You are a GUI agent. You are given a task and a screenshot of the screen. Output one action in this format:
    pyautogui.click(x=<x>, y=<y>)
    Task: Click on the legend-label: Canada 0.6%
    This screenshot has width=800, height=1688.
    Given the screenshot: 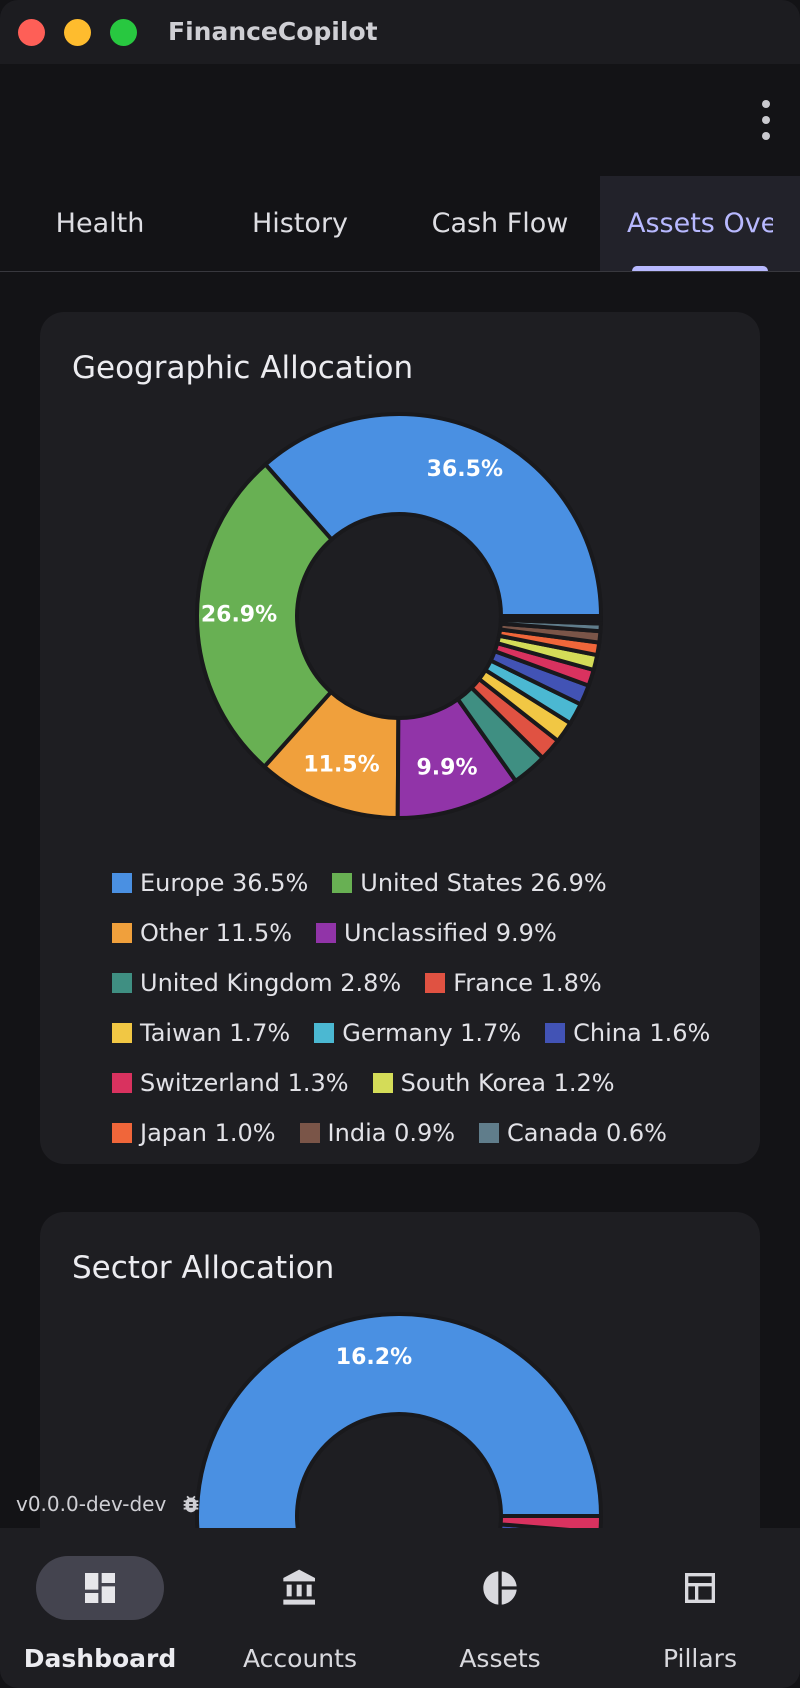 What is the action you would take?
    pyautogui.click(x=587, y=1133)
    